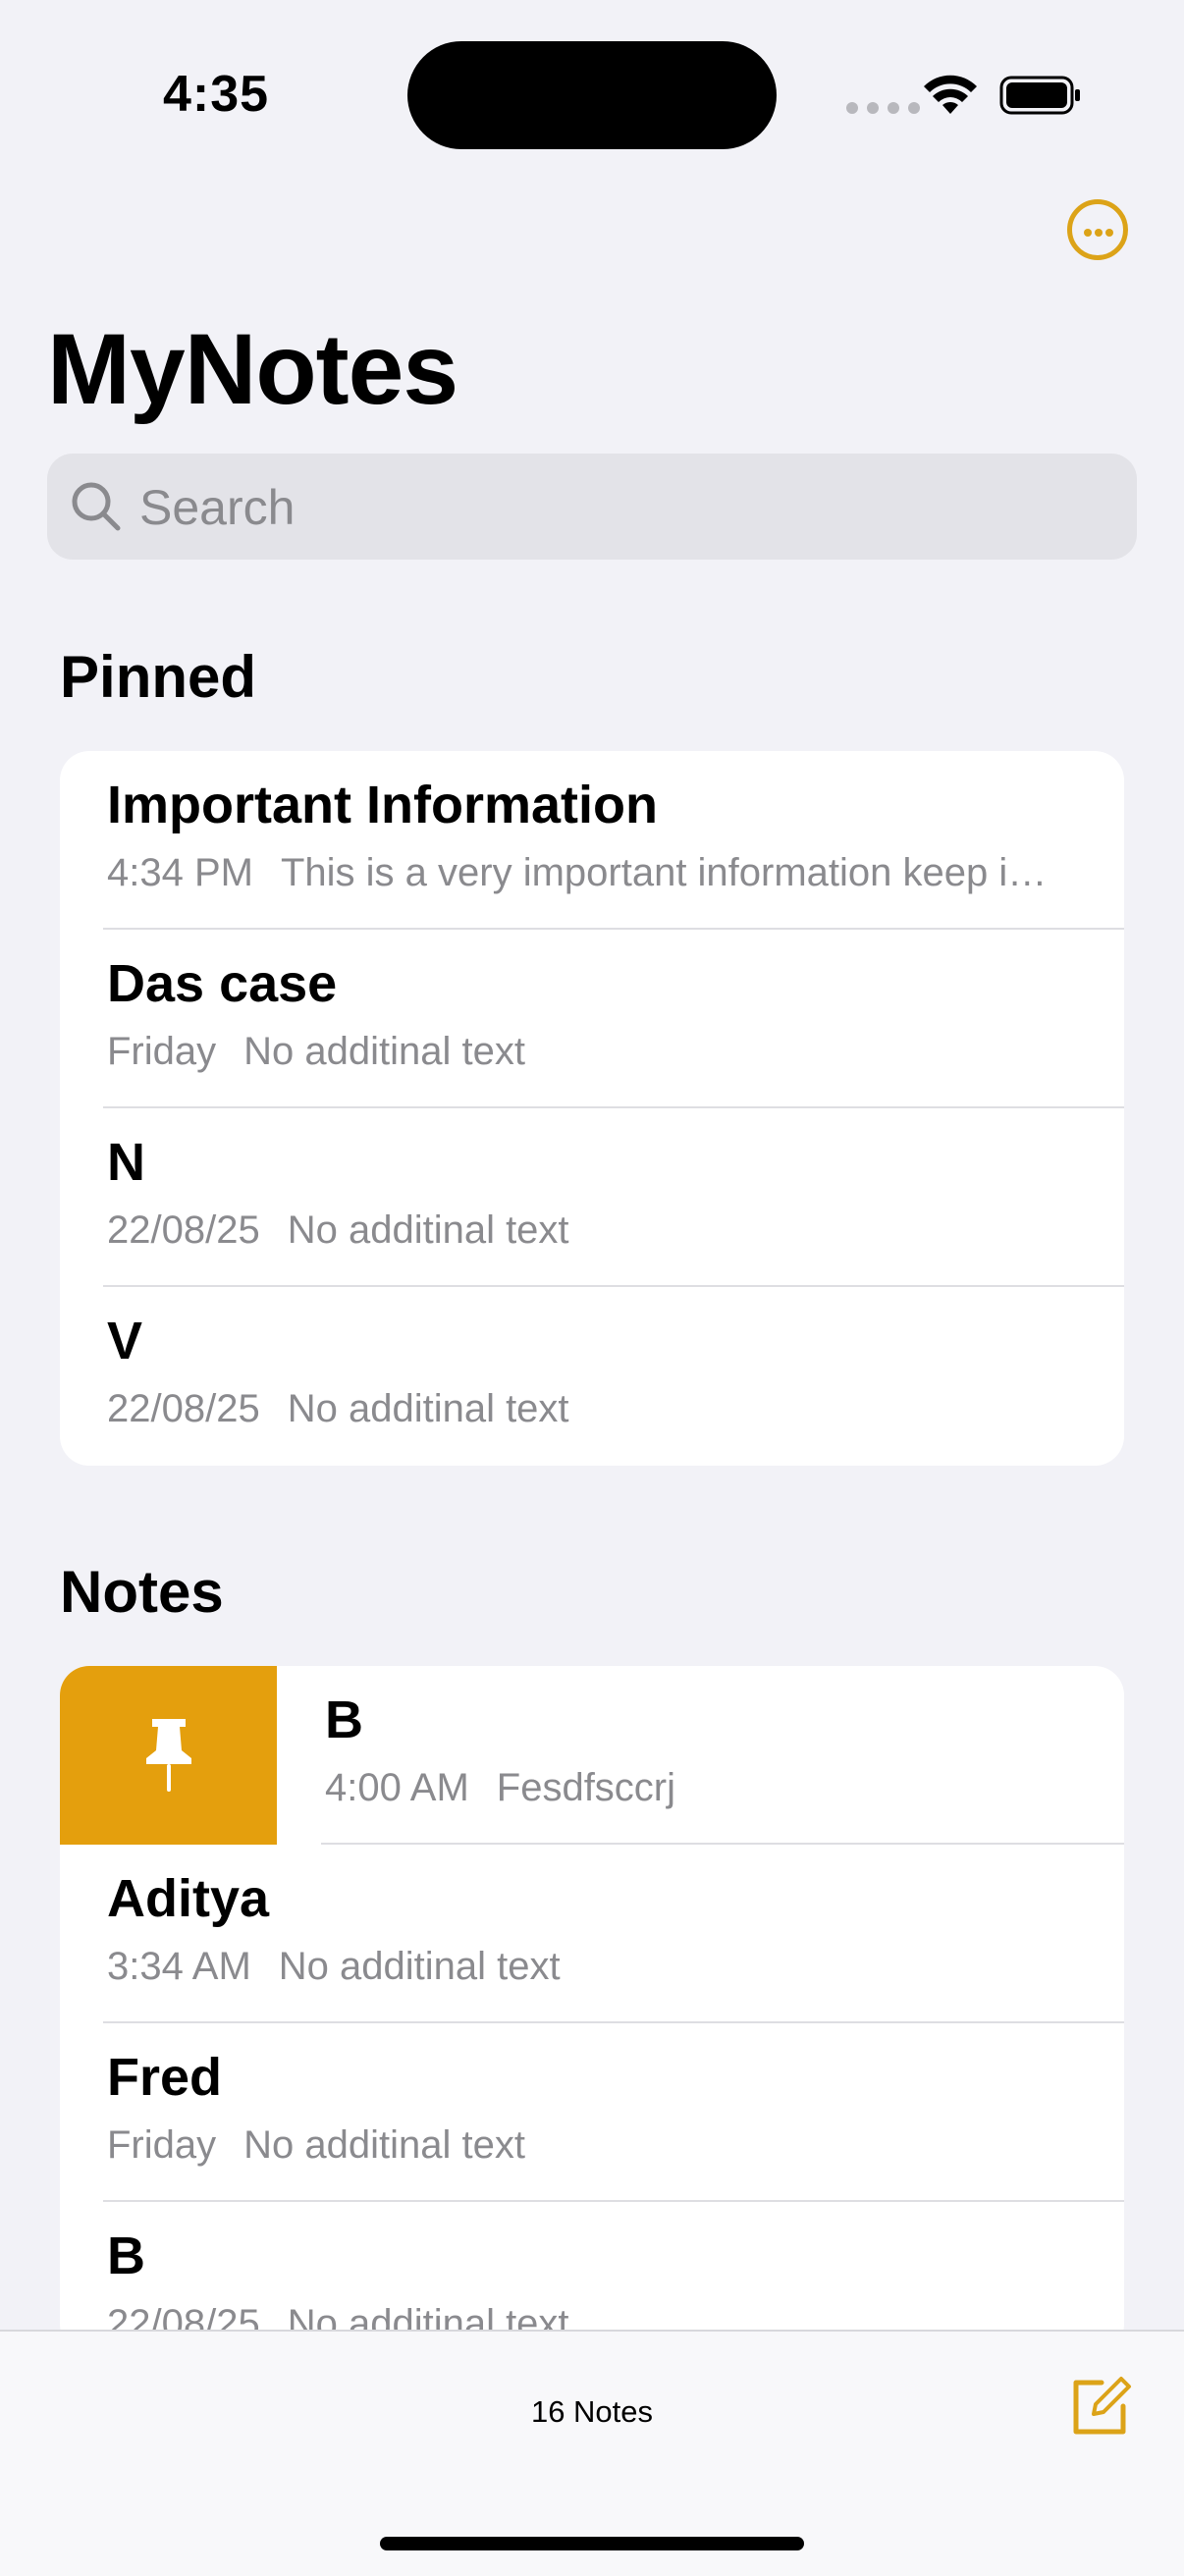 Image resolution: width=1184 pixels, height=2576 pixels. I want to click on note-row: V 22/08/25 No additinal text, so click(592, 1376).